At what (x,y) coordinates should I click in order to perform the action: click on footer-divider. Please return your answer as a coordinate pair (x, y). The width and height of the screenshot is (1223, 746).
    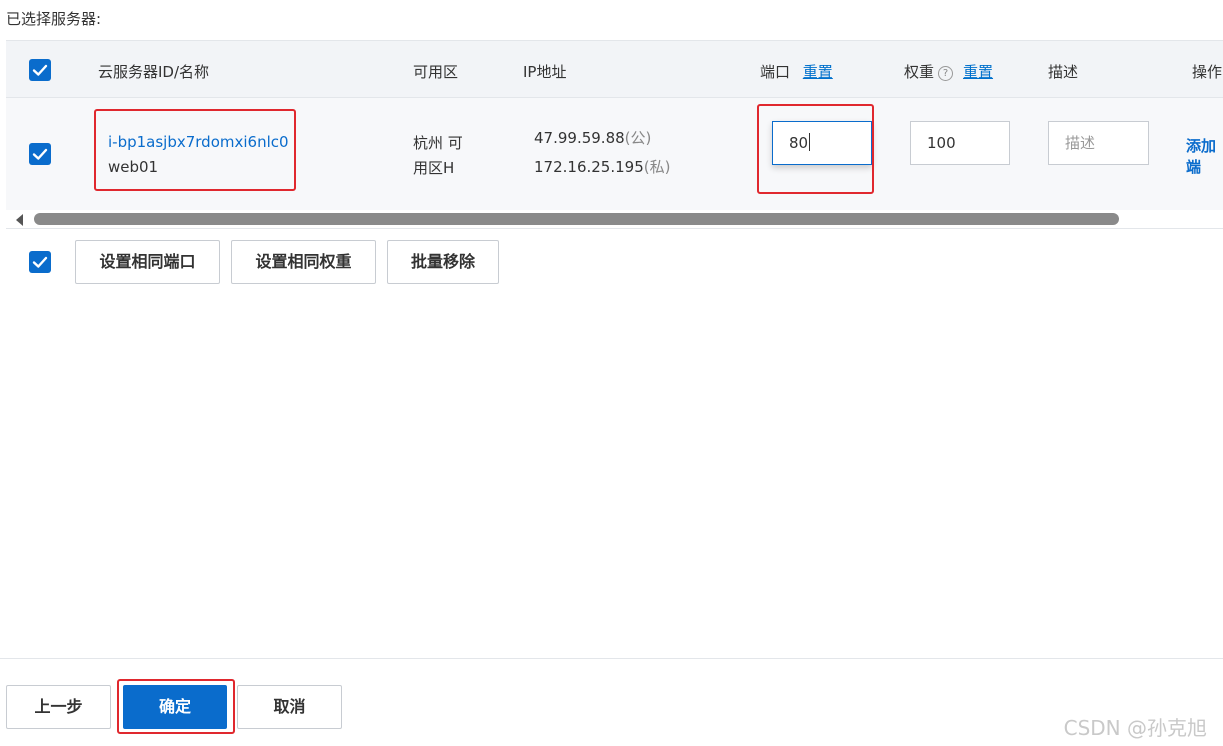
    Looking at the image, I should click on (611, 658).